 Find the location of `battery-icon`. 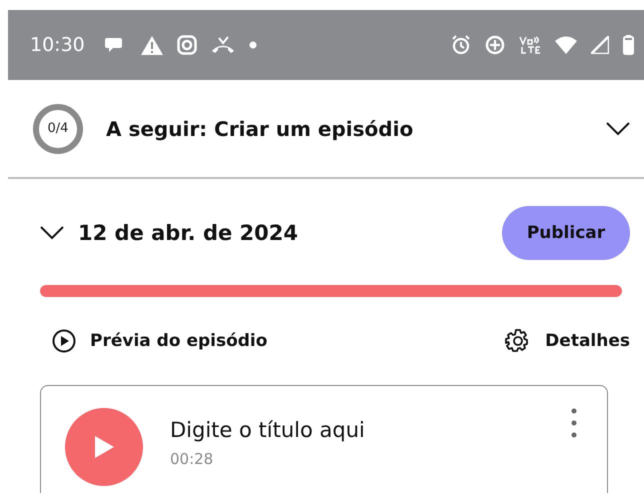

battery-icon is located at coordinates (628, 45).